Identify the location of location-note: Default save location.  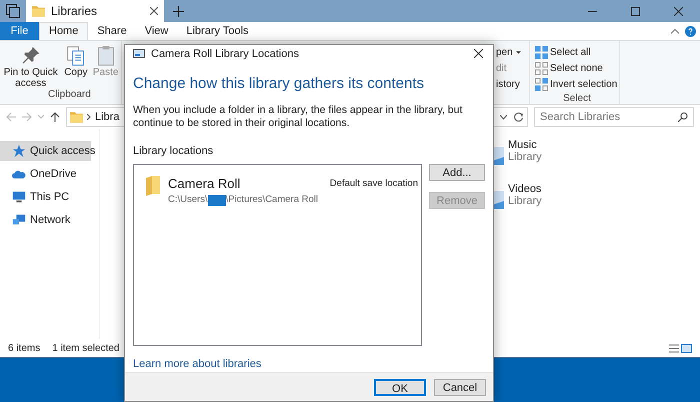
(374, 183).